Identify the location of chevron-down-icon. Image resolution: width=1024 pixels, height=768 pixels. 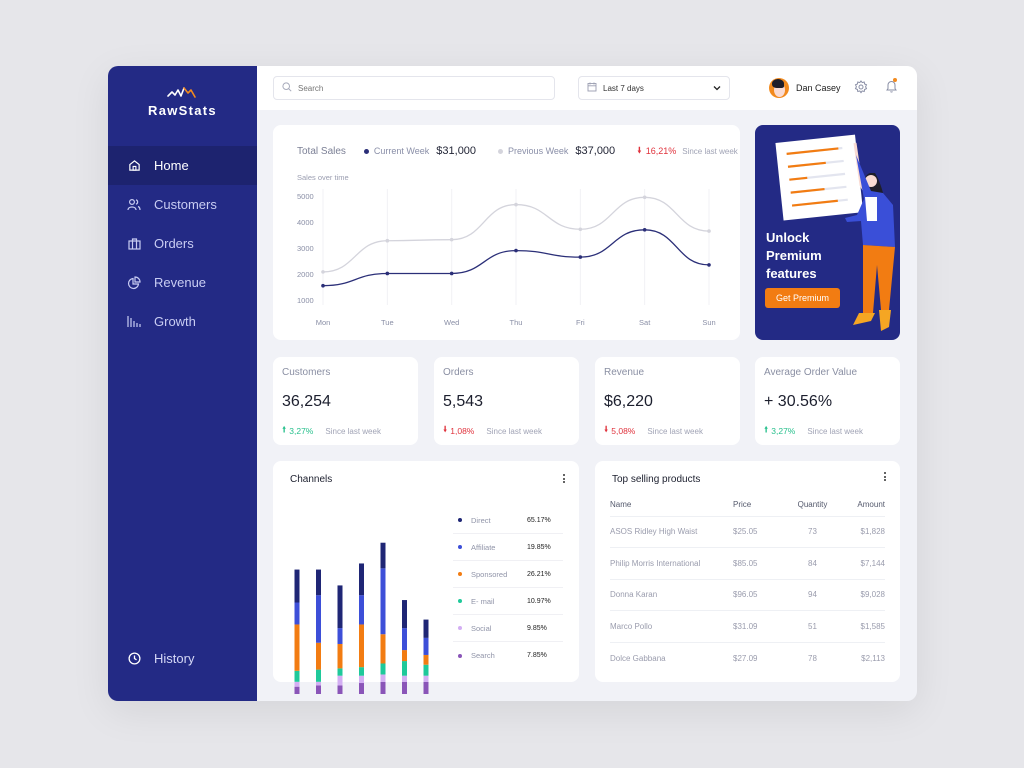
(717, 88).